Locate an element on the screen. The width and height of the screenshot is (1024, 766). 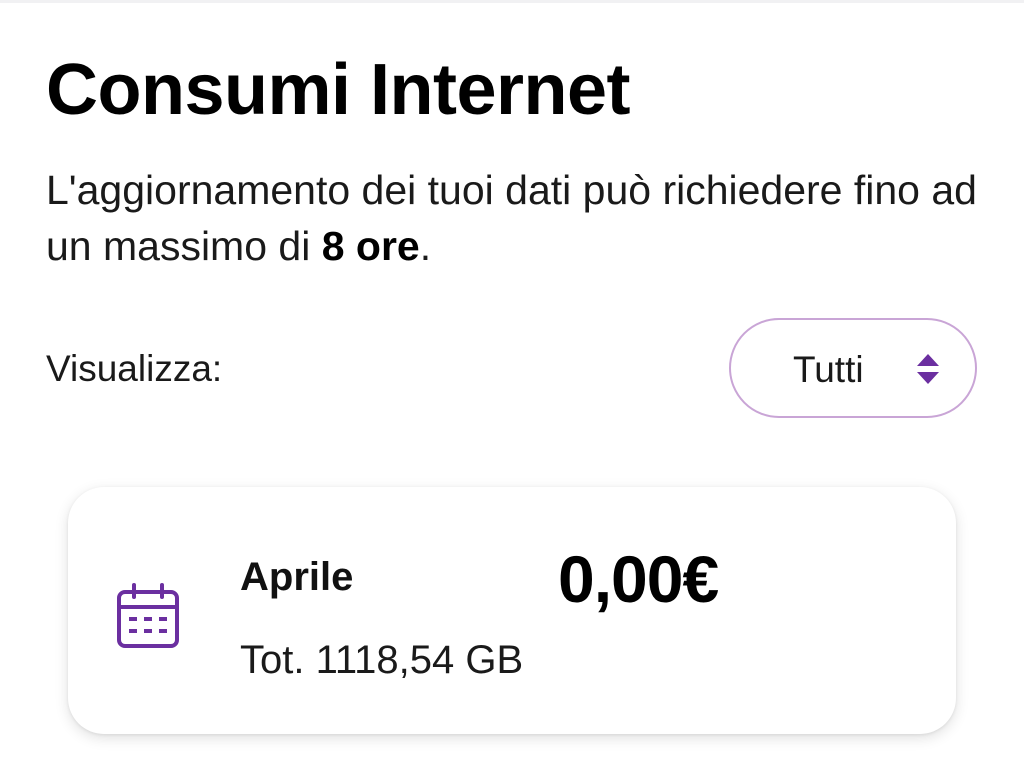
top-divider is located at coordinates (512, 1).